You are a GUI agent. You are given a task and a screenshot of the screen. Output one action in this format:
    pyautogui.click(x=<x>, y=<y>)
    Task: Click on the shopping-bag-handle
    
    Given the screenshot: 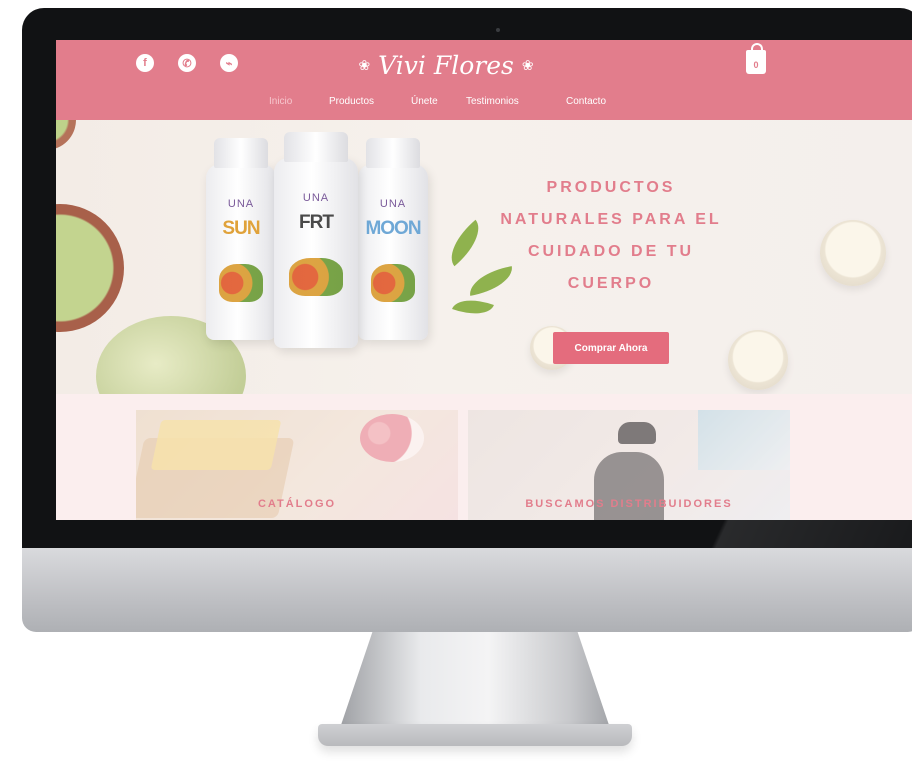 What is the action you would take?
    pyautogui.click(x=757, y=48)
    